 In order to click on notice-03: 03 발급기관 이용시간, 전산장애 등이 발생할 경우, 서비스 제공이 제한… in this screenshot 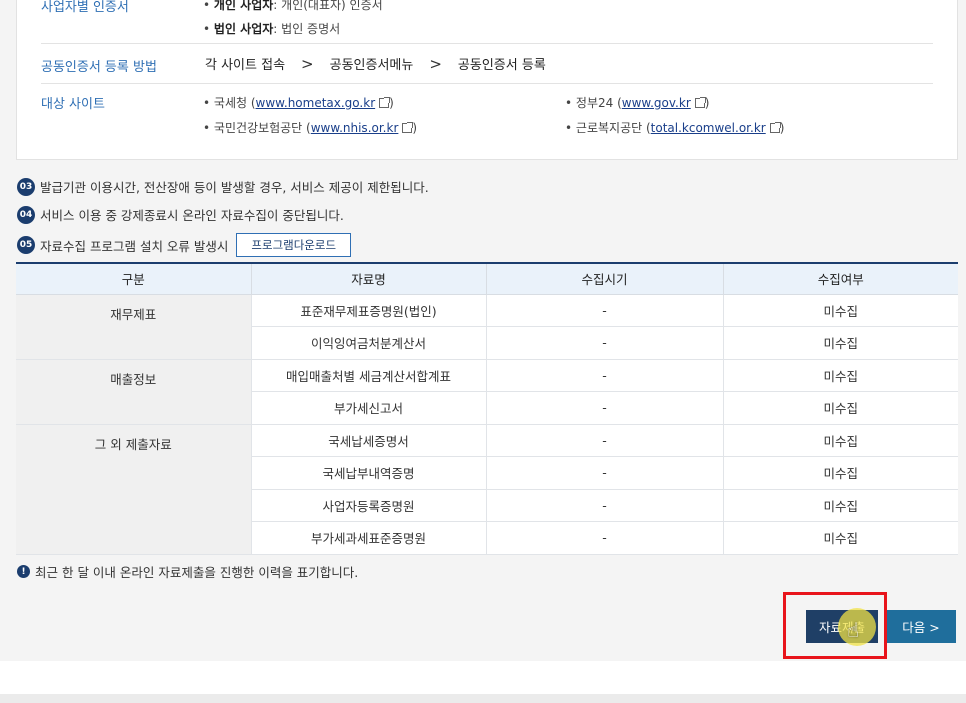, I will do `click(223, 186)`.